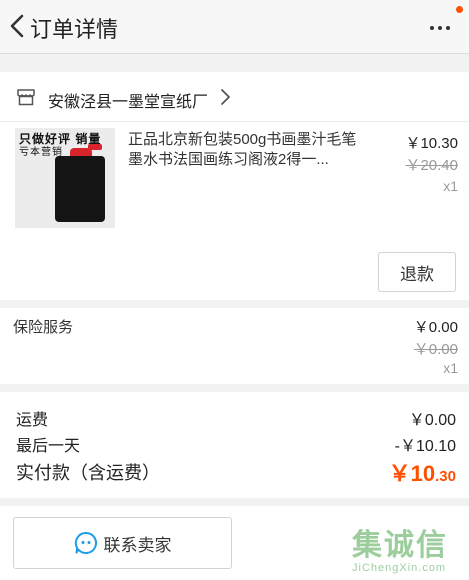 Image resolution: width=469 pixels, height=580 pixels. I want to click on chat-bubble-icon, so click(85, 542).